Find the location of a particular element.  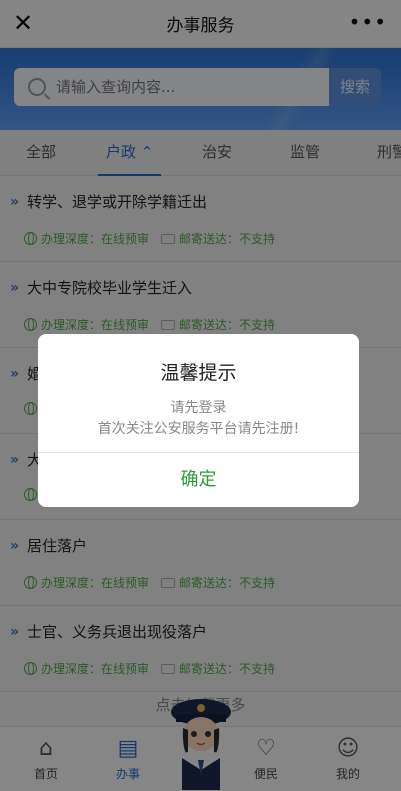

dialog-message: 首次关注公安服务平台请先注册! is located at coordinates (198, 429).